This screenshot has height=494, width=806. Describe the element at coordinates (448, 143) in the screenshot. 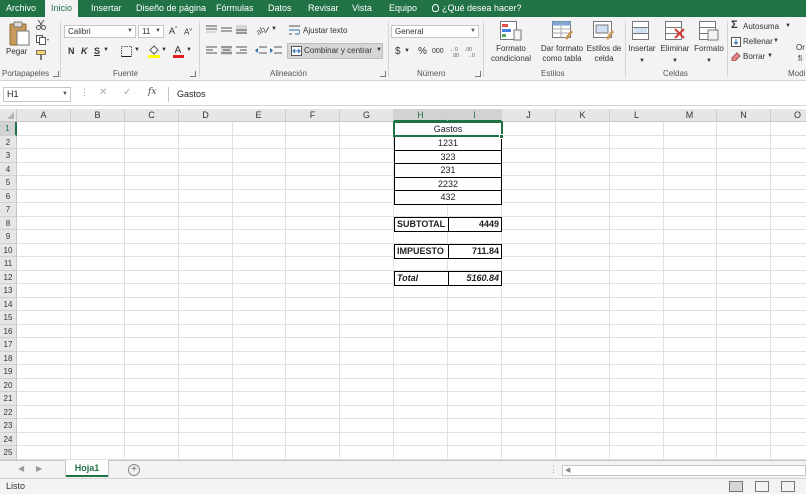

I see `cell-h2-expense: 1231` at that location.